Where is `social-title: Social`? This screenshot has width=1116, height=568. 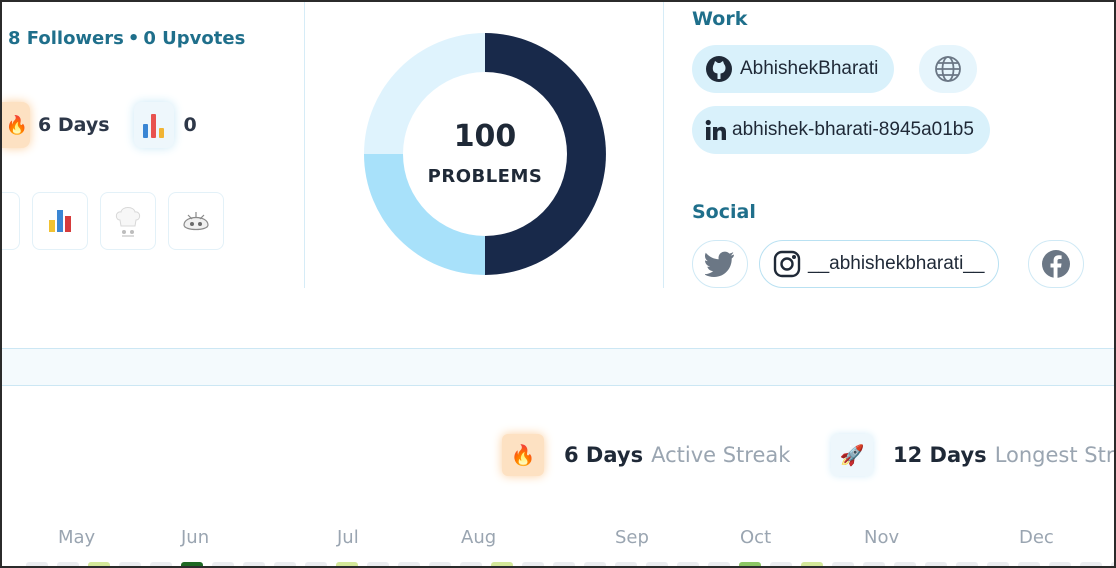 social-title: Social is located at coordinates (724, 212).